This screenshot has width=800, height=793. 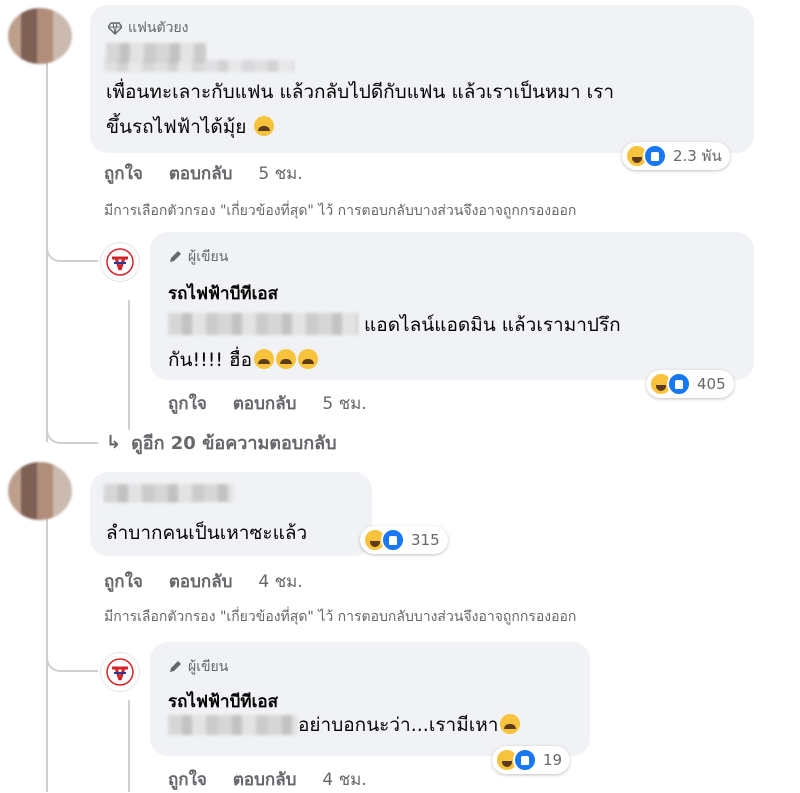 I want to click on comment-actions: ถูกใจ ตอบกลับ 5 ชม., so click(x=203, y=173).